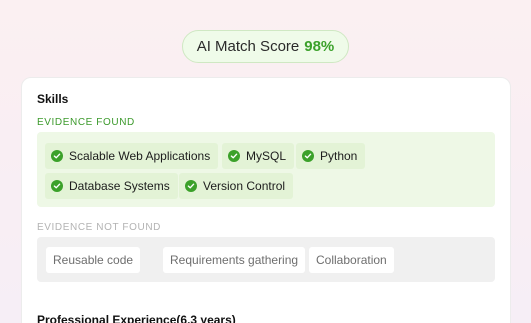 The image size is (531, 323). What do you see at coordinates (339, 156) in the screenshot?
I see `skill-chip-label: Python` at bounding box center [339, 156].